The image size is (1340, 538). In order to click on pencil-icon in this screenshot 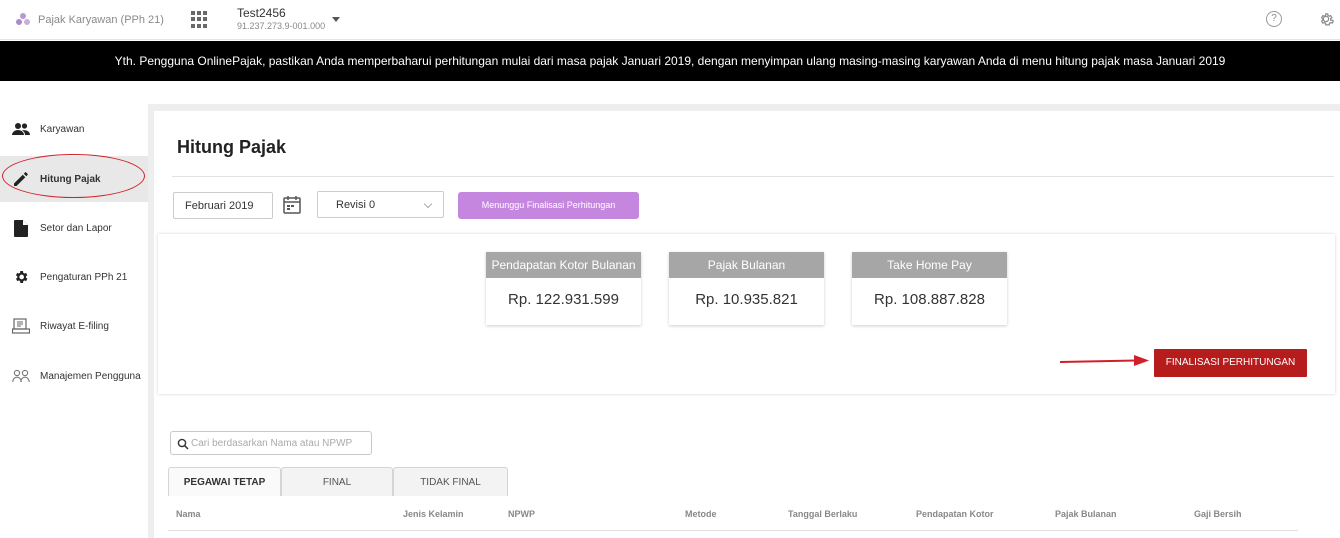, I will do `click(21, 179)`.